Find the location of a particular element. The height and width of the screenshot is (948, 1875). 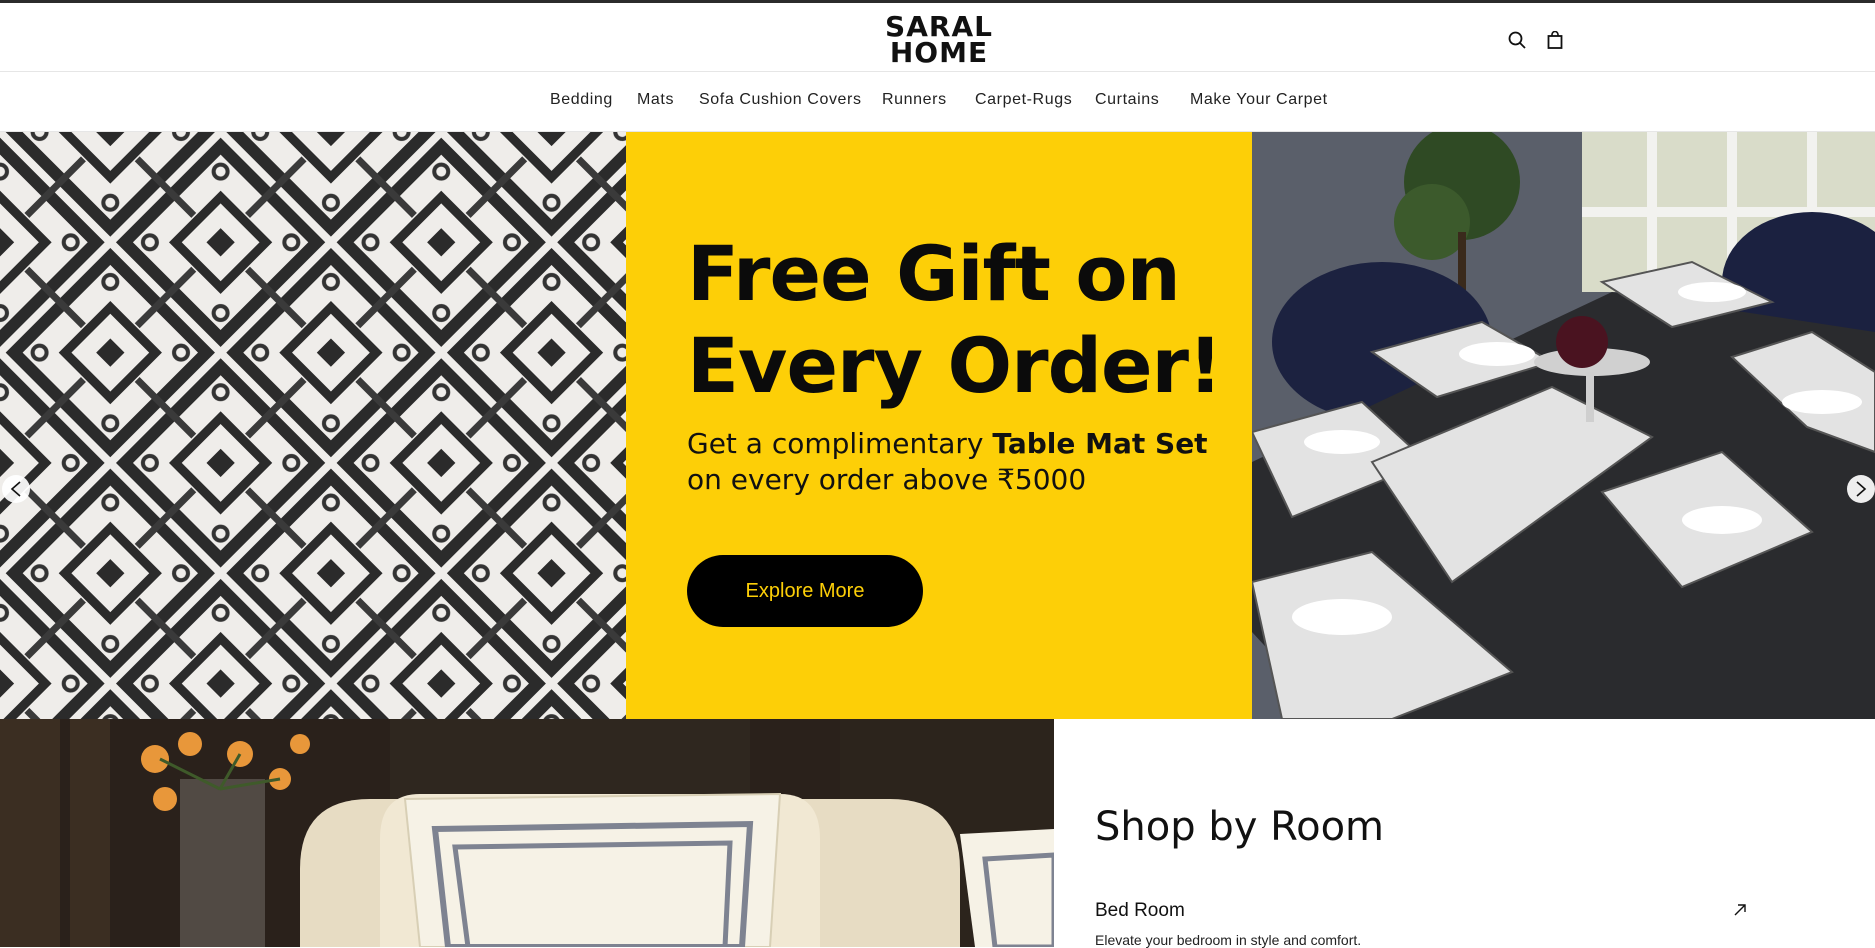

site-header: SARAL HOME is located at coordinates (937, 36).